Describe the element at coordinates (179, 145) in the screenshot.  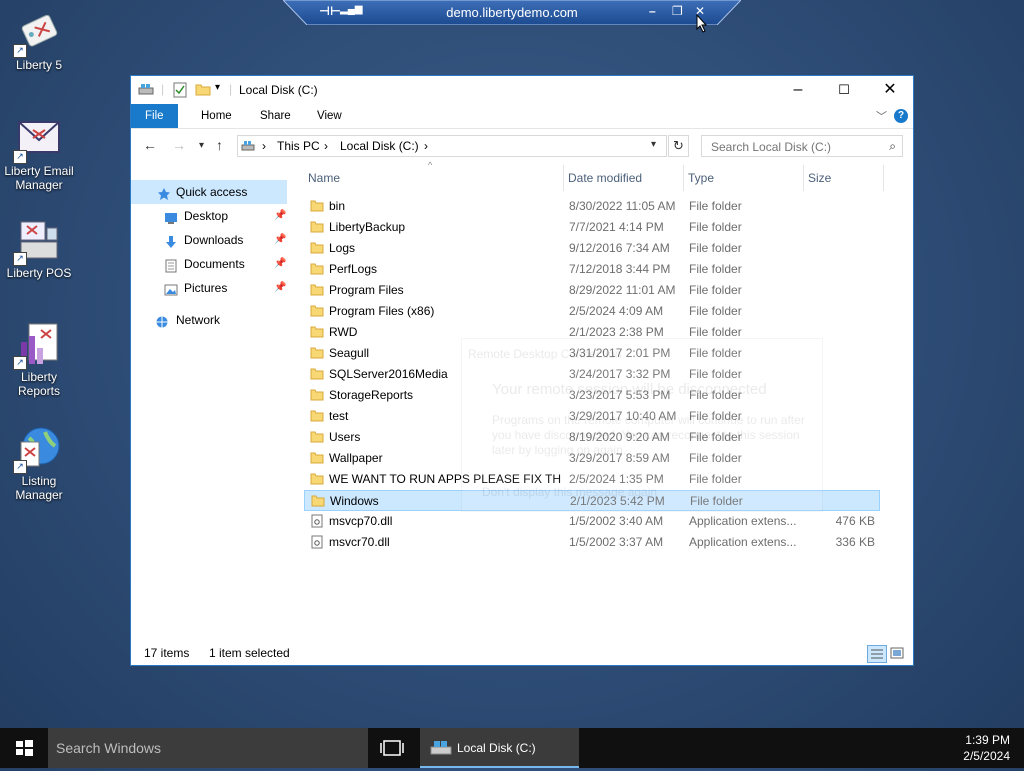
I see `forward-arrow-icon: →` at that location.